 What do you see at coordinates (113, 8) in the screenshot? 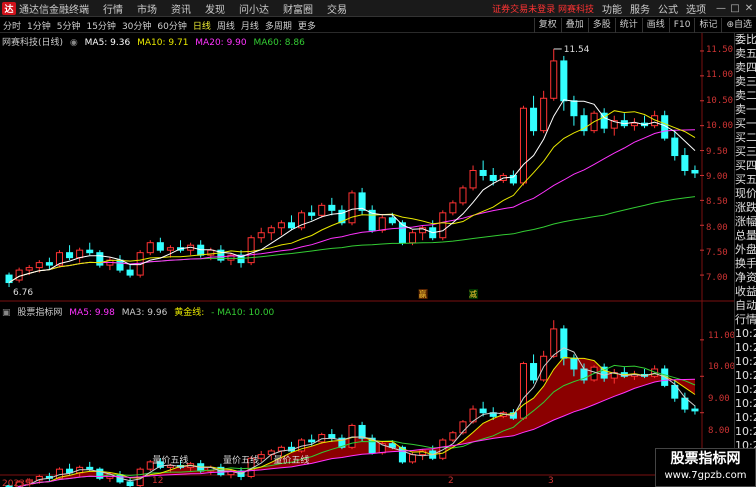
I see `menu-quotes: 行情` at bounding box center [113, 8].